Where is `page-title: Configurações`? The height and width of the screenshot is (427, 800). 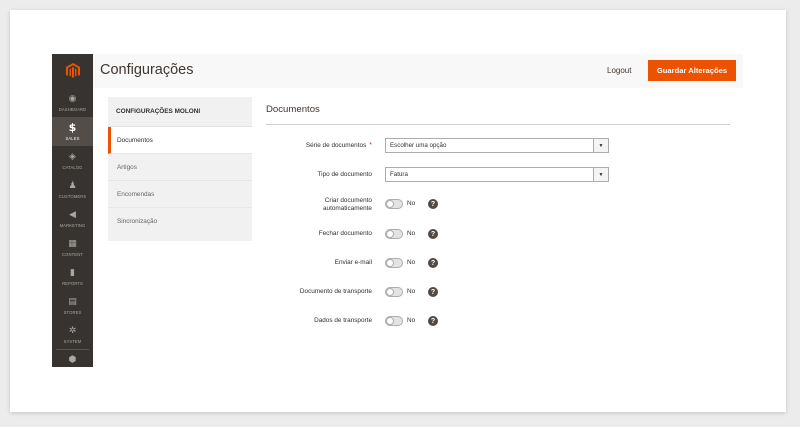
page-title: Configurações is located at coordinates (147, 70).